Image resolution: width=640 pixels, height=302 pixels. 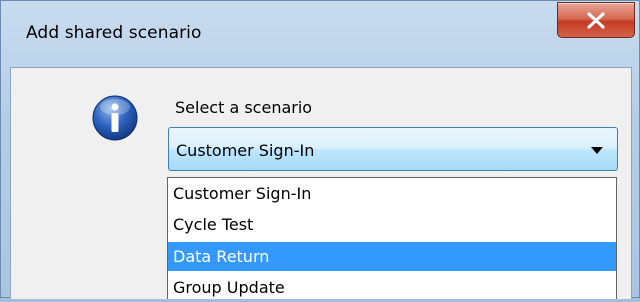 I want to click on close-icon, so click(x=596, y=20).